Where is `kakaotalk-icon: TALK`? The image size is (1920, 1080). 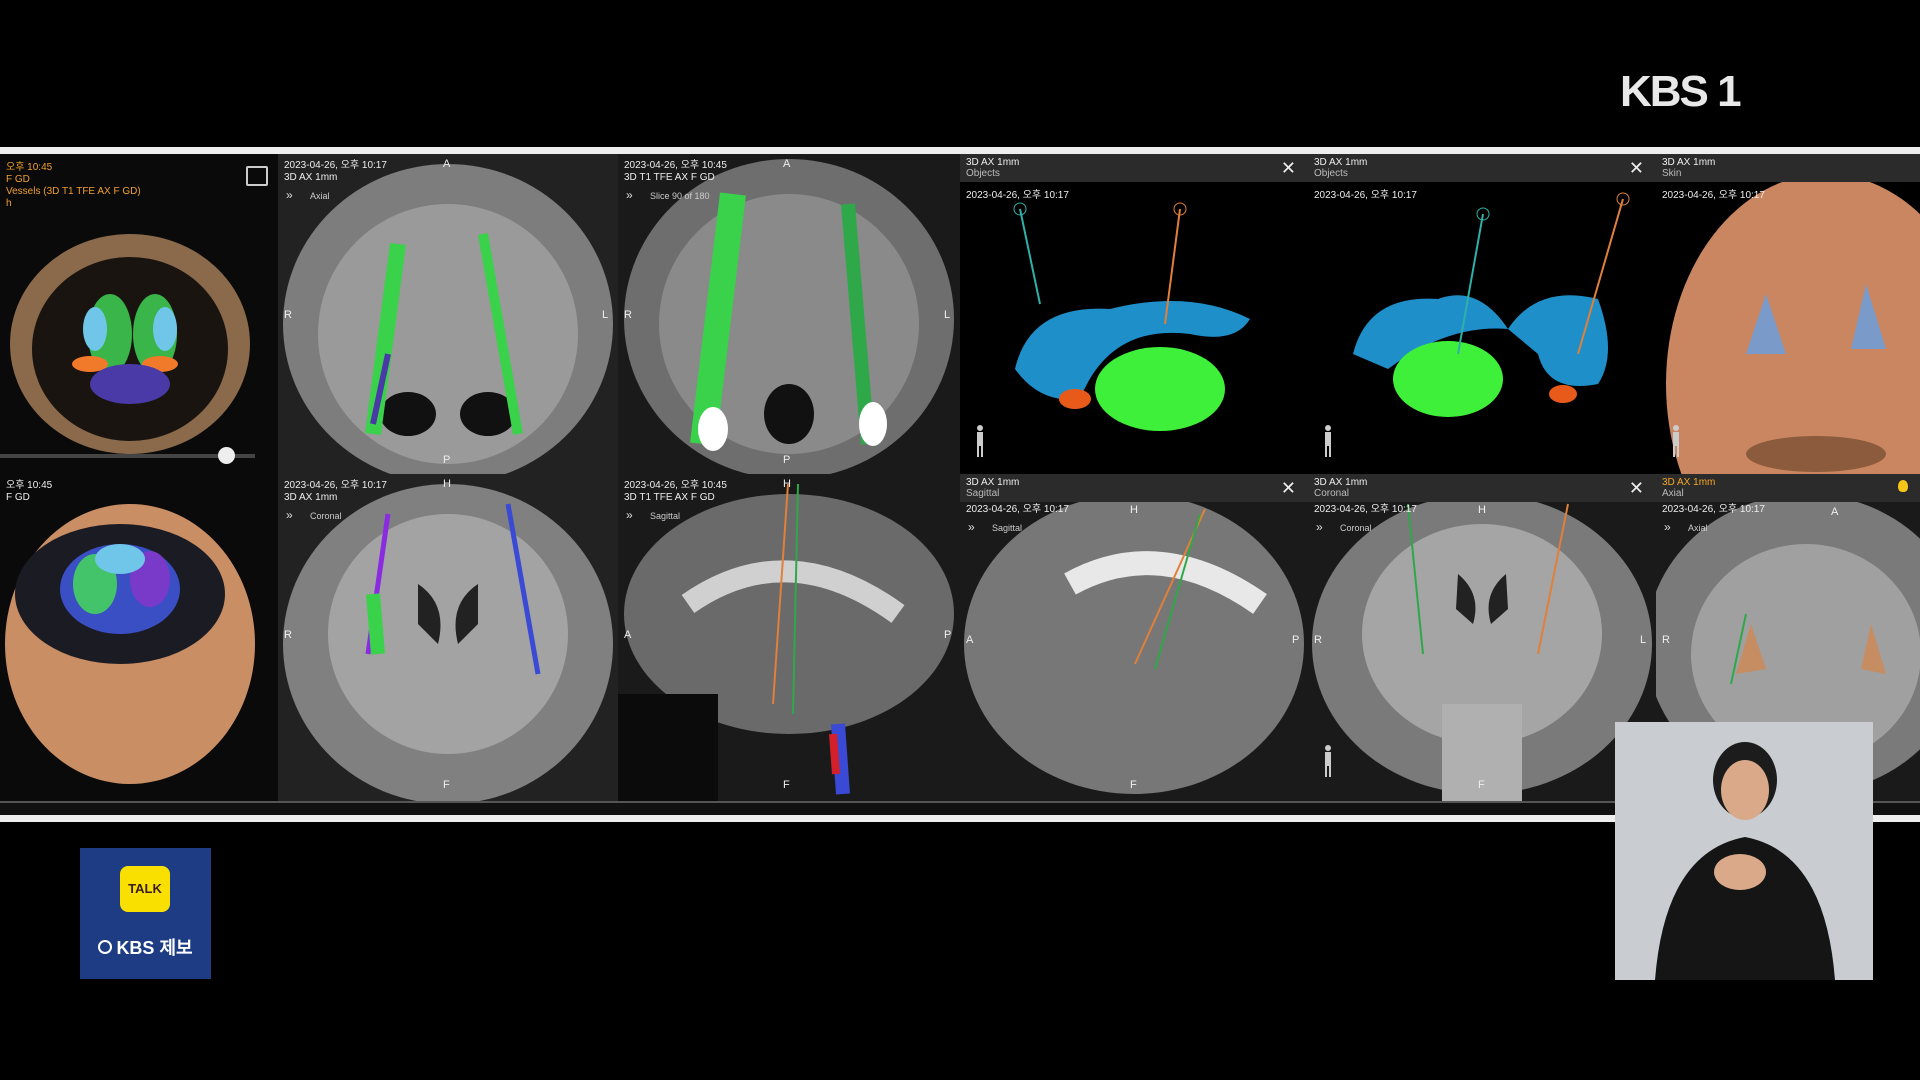
kakaotalk-icon: TALK is located at coordinates (145, 889).